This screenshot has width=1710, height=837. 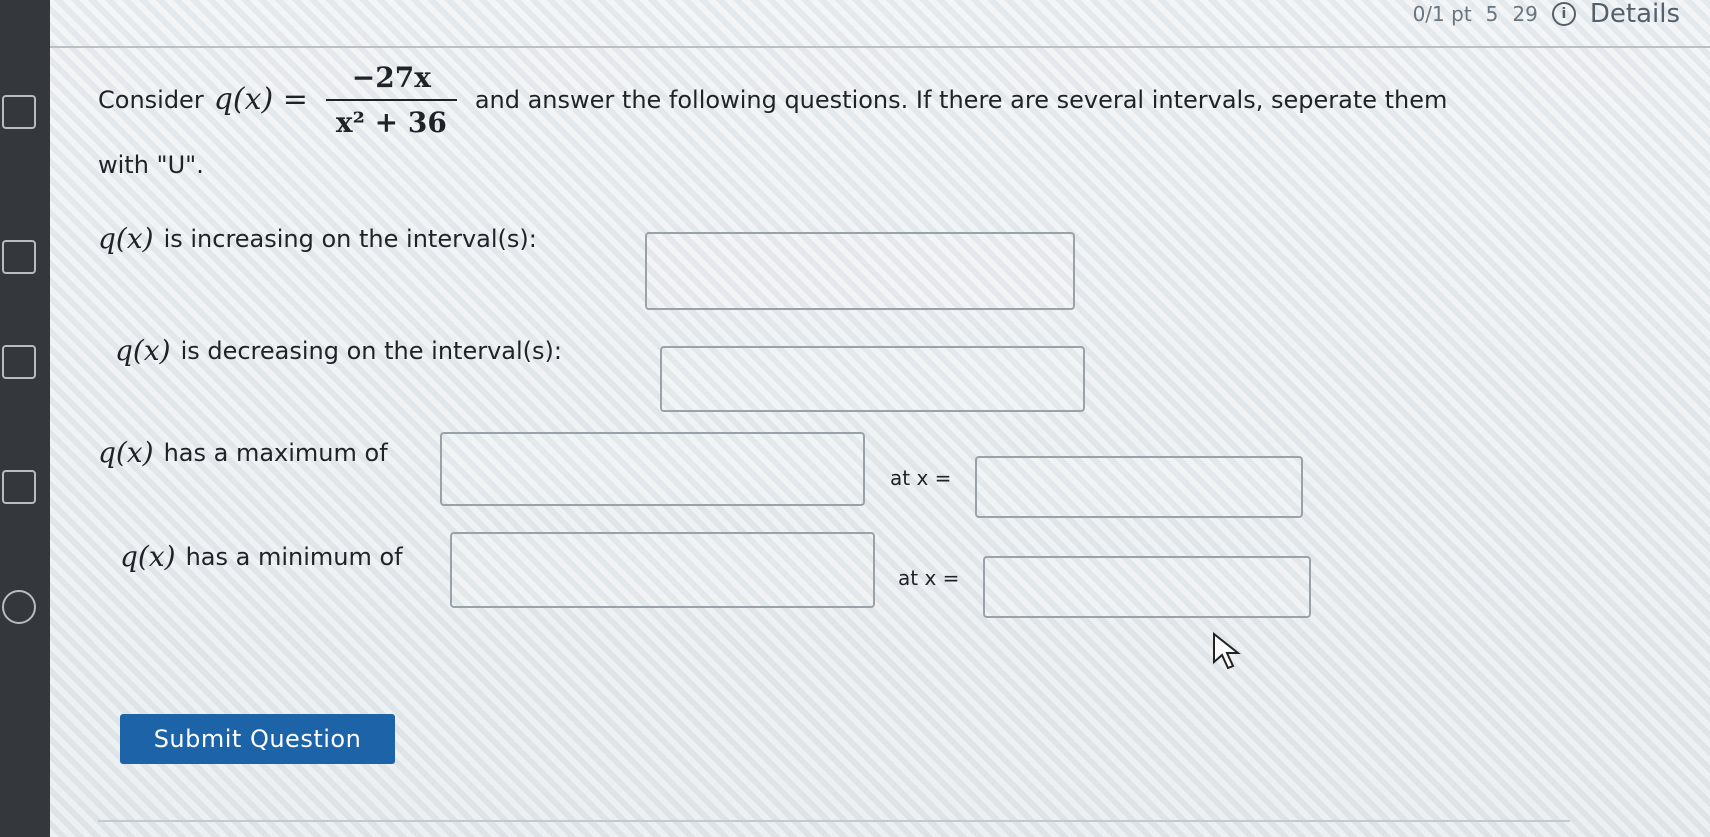 I want to click on function-fraction: −27x x² + 36, so click(x=391, y=100).